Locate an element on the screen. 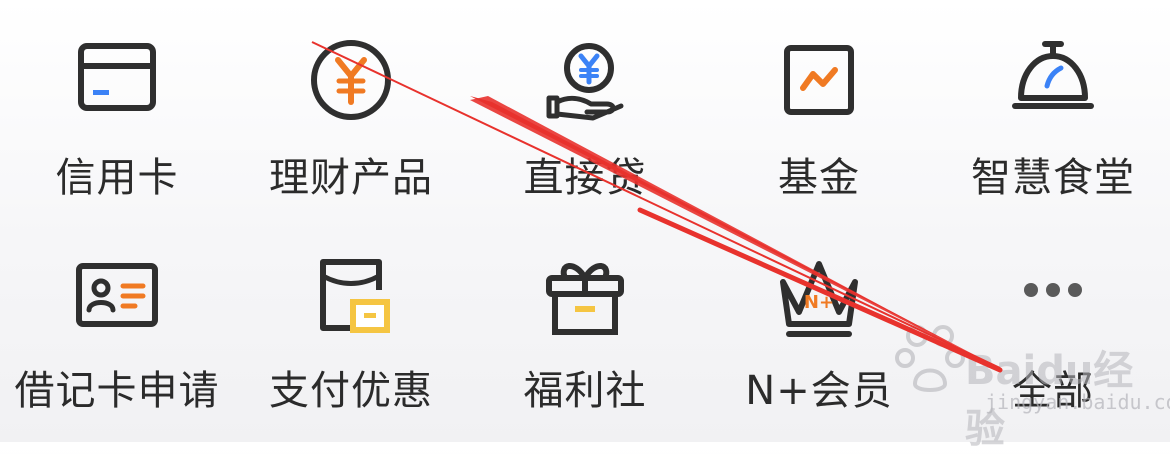 The width and height of the screenshot is (1170, 454). id-card-icon is located at coordinates (117, 300).